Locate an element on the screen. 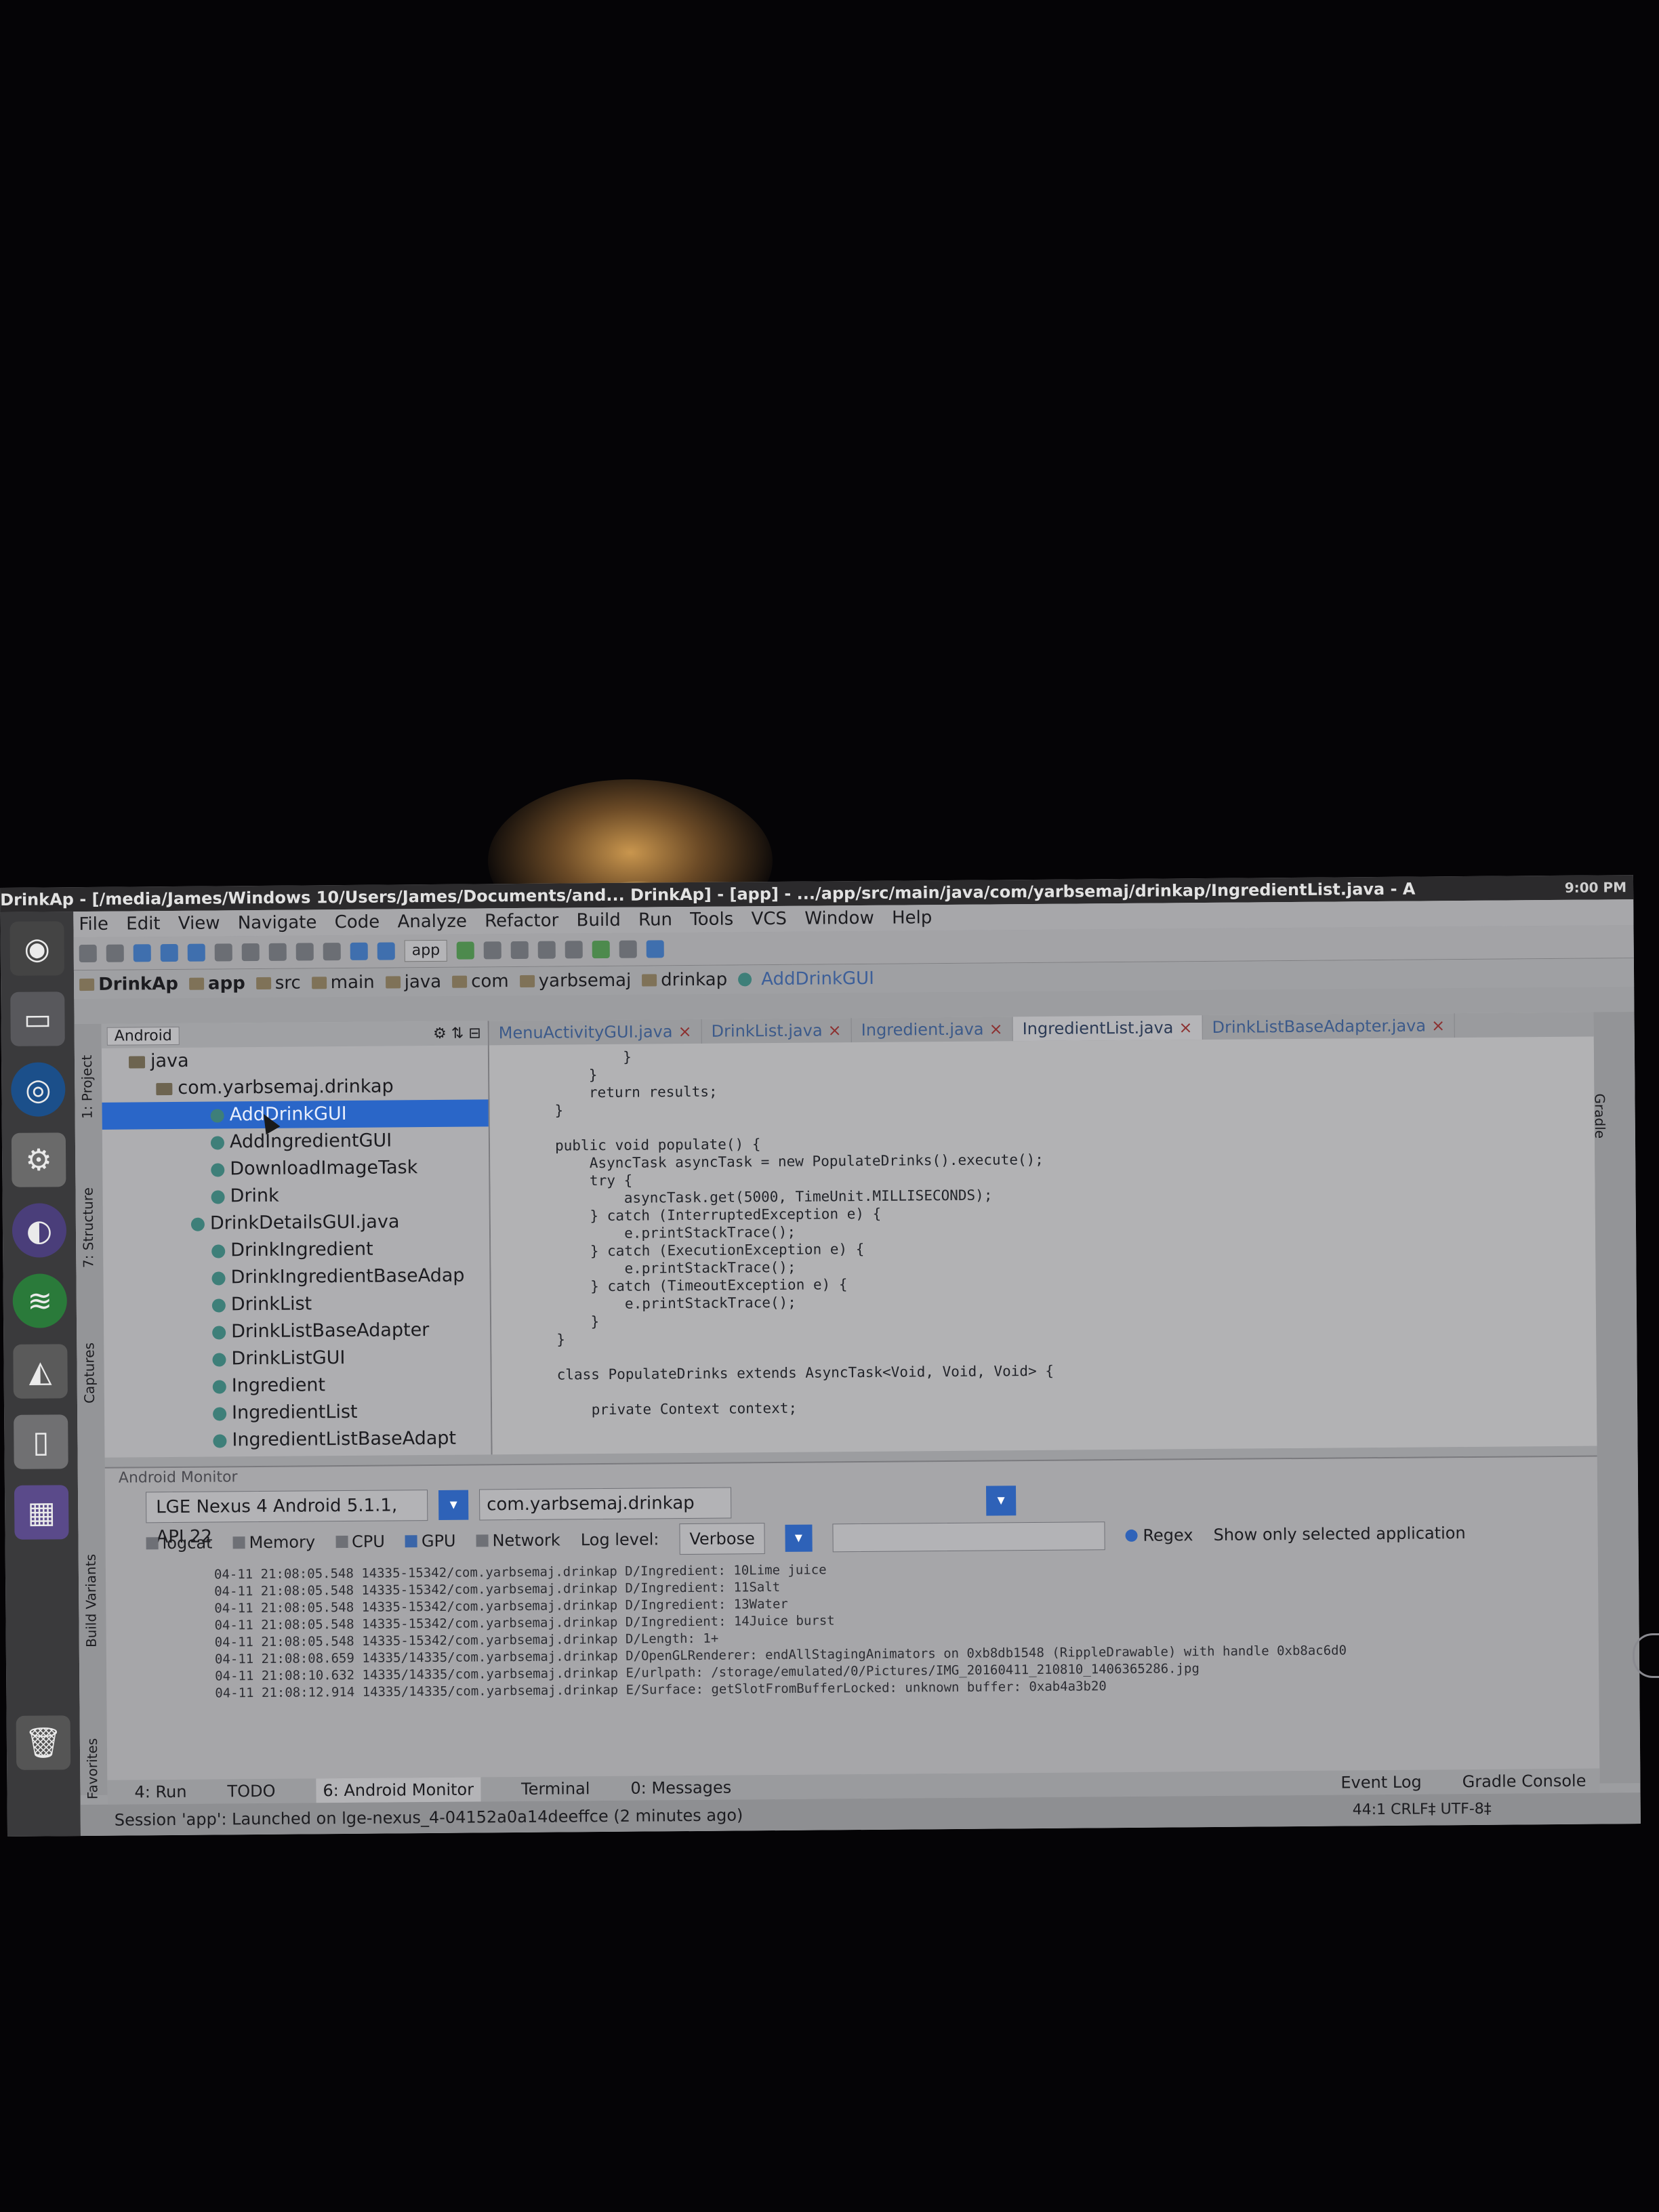  tree-item: DrinkListGUI is located at coordinates (297, 1358).